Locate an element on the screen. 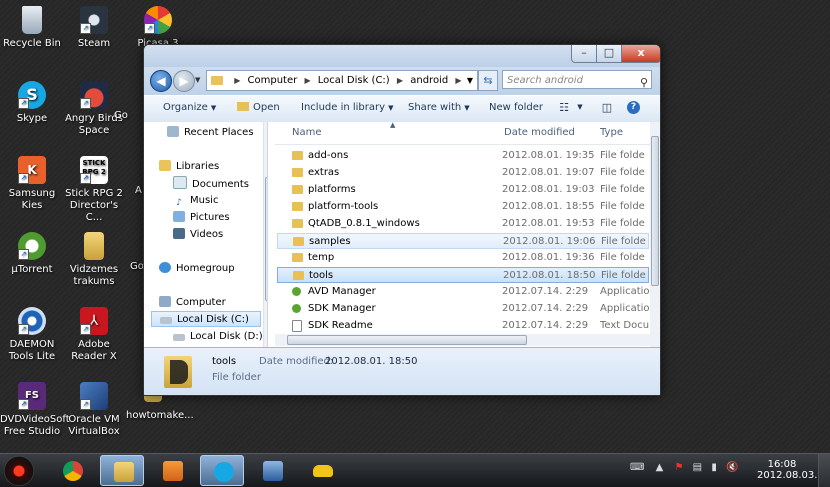  file-row: temp 2012.08.01. 19:36 File folde is located at coordinates (463, 258).